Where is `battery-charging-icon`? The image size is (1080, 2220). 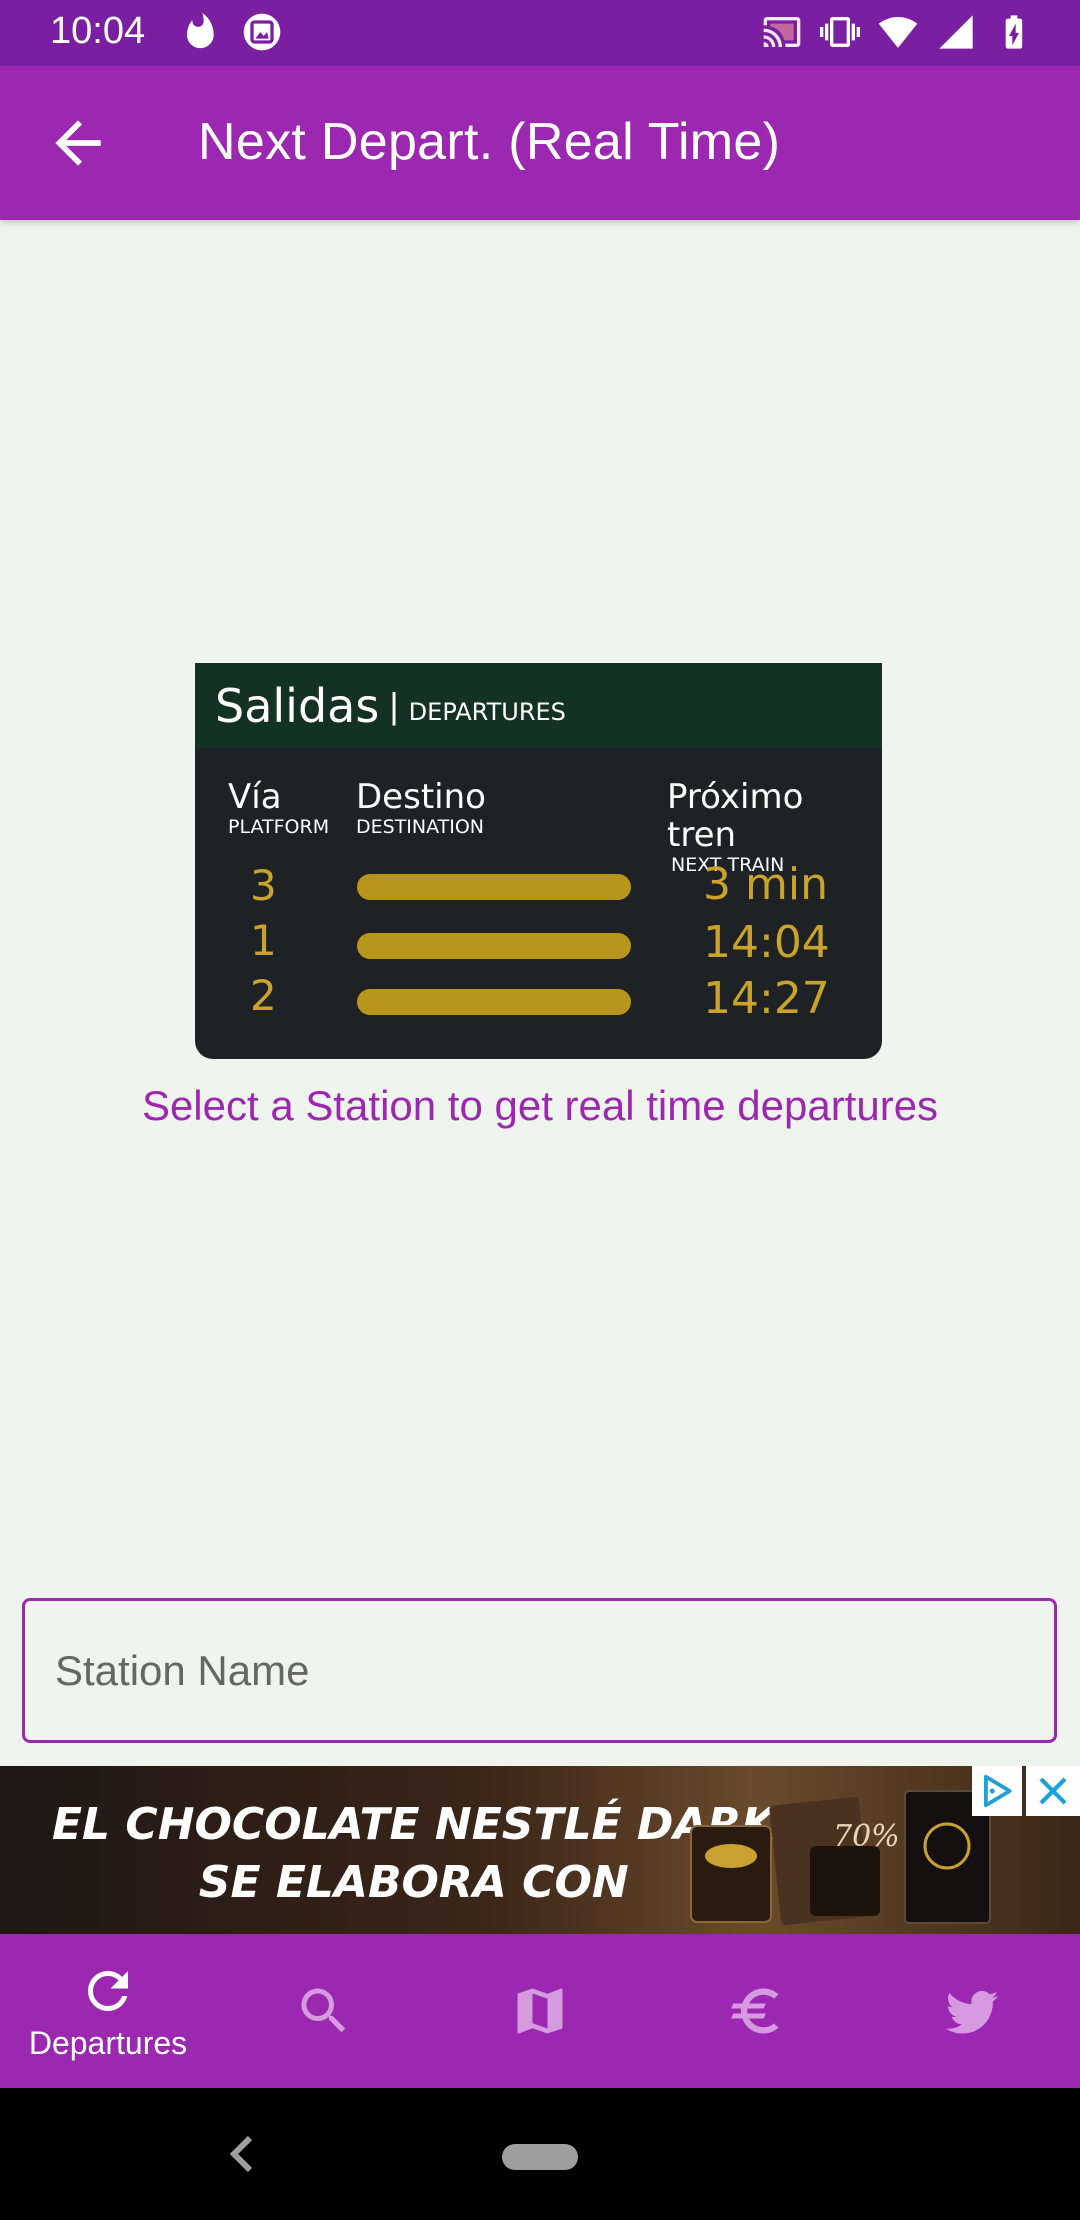 battery-charging-icon is located at coordinates (1014, 32).